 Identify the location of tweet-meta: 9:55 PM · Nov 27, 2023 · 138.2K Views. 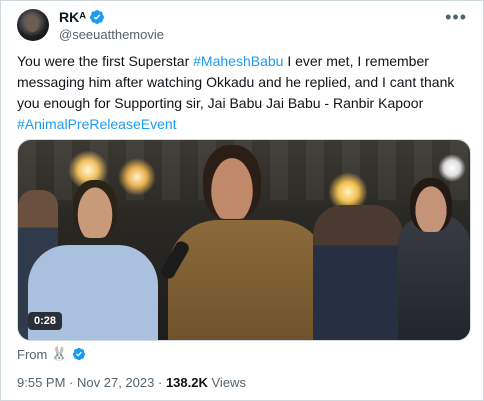
(131, 382).